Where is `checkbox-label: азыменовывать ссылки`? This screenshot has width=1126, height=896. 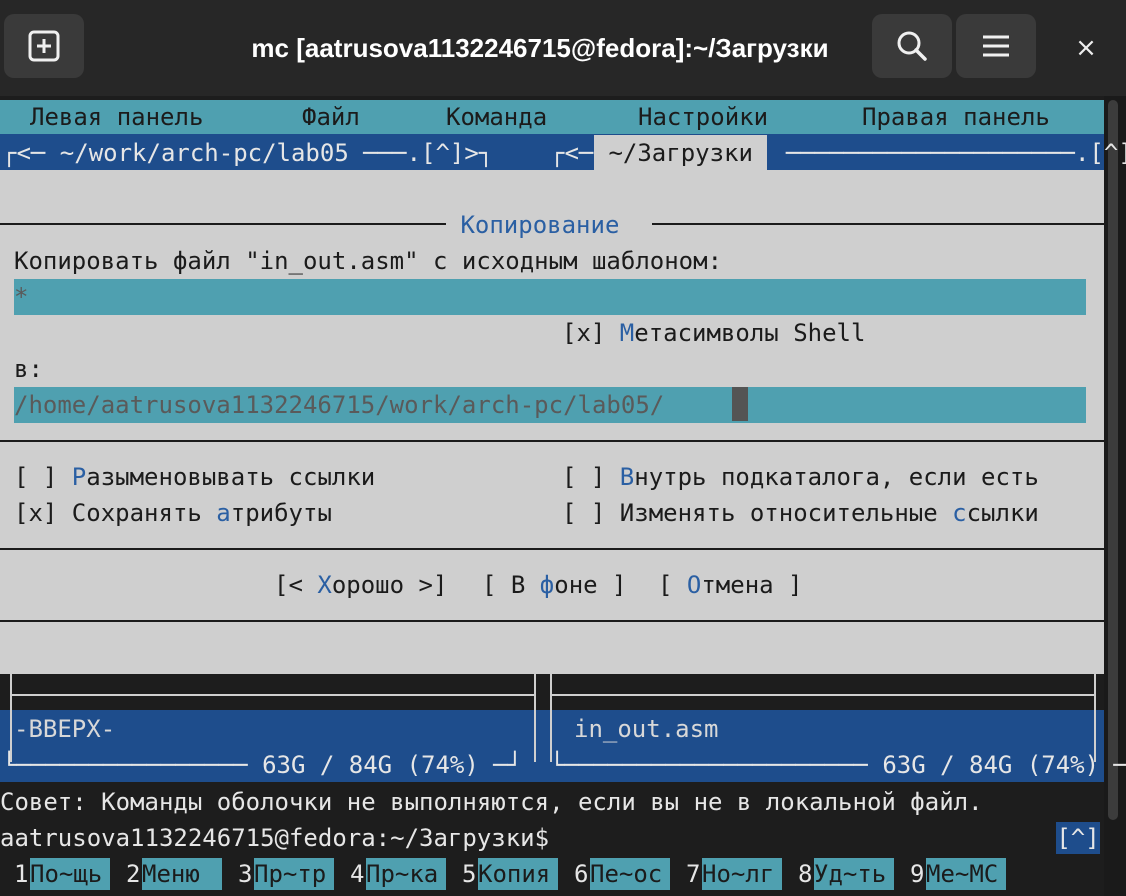
checkbox-label: азыменовывать ссылки is located at coordinates (231, 477).